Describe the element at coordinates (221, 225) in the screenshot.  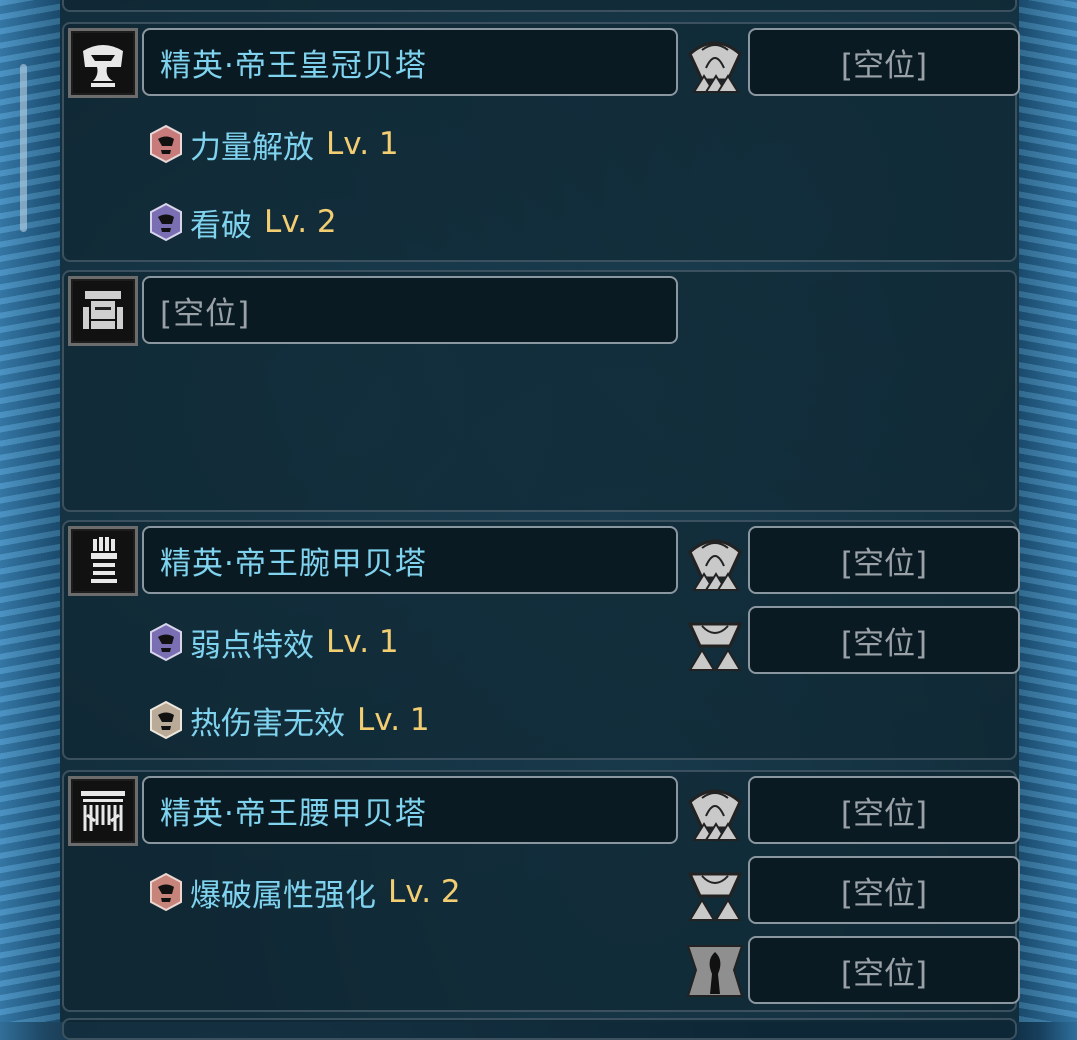
I see `skill-name: 看破` at that location.